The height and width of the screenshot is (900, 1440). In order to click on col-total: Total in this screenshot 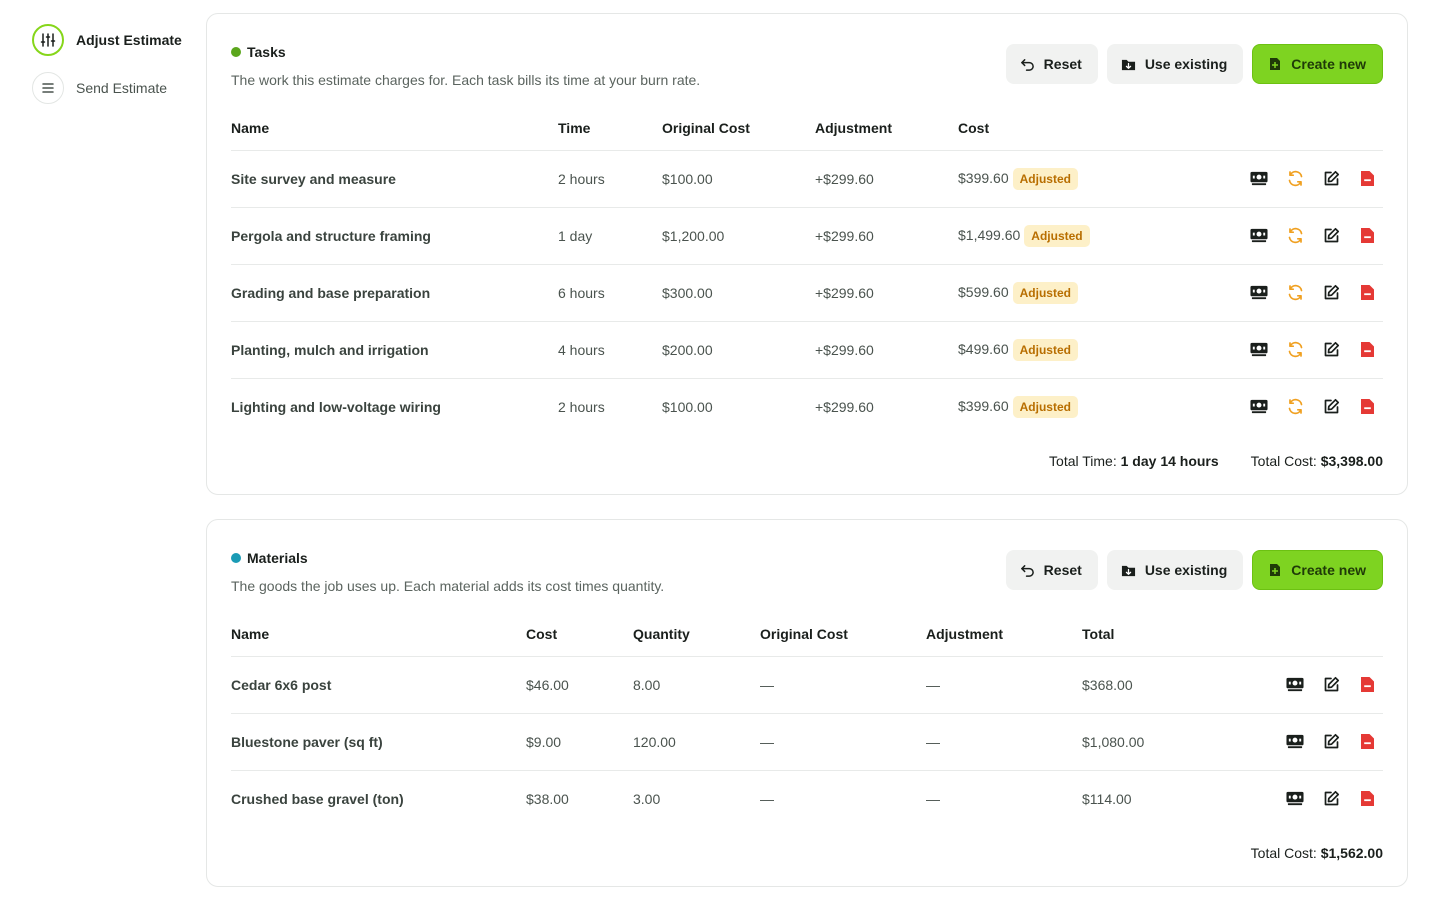, I will do `click(1152, 634)`.